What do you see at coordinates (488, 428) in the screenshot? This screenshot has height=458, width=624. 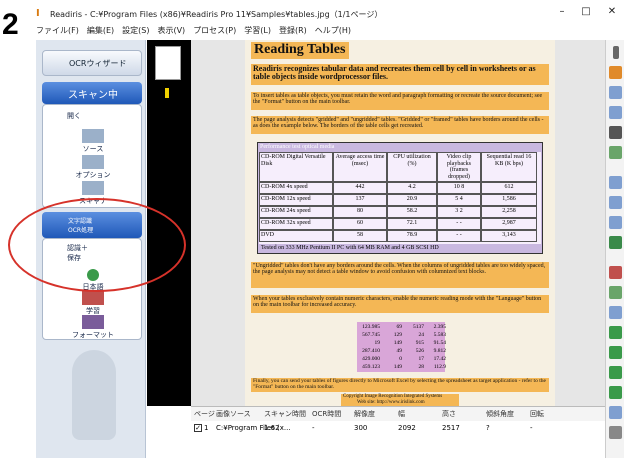 I see `row-cell: ?` at bounding box center [488, 428].